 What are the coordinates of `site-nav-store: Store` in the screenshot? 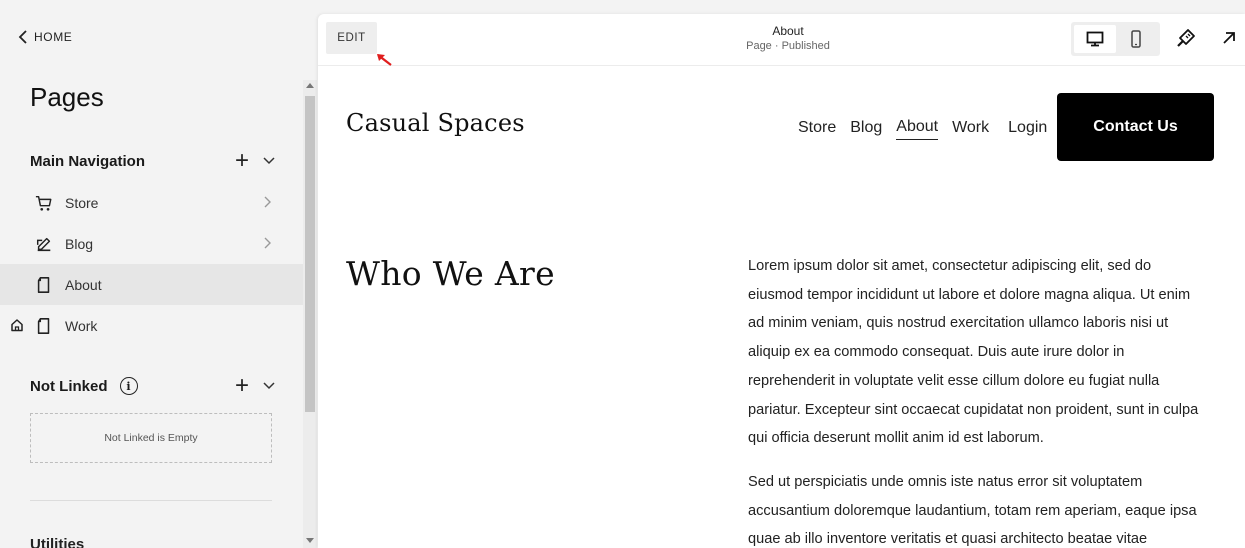 It's located at (817, 129).